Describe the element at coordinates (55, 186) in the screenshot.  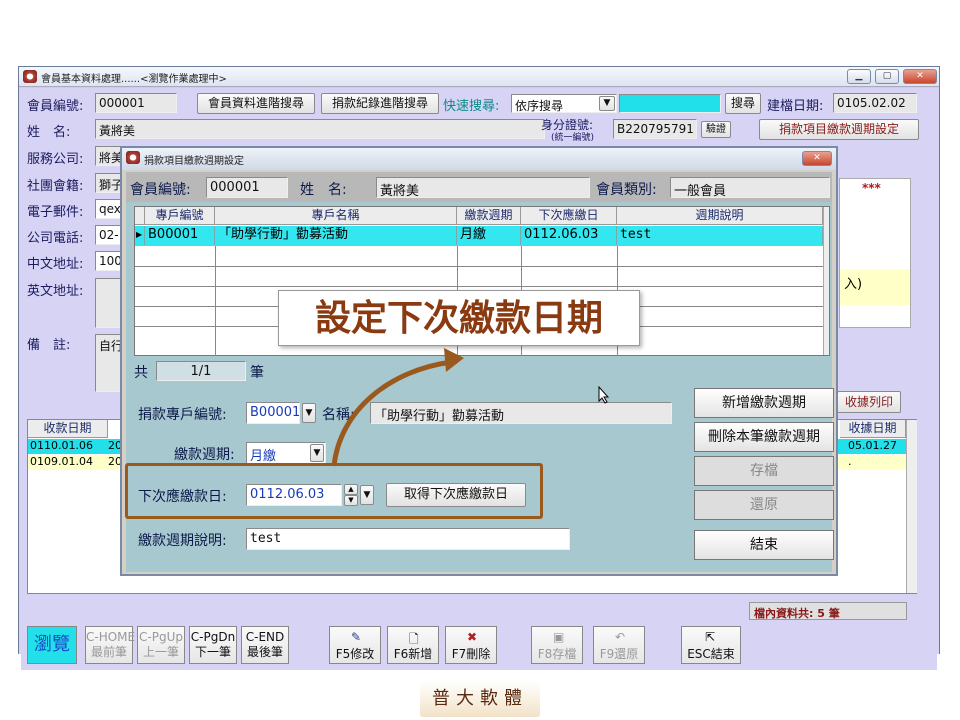
I see `club-label: 社團會籍:` at that location.